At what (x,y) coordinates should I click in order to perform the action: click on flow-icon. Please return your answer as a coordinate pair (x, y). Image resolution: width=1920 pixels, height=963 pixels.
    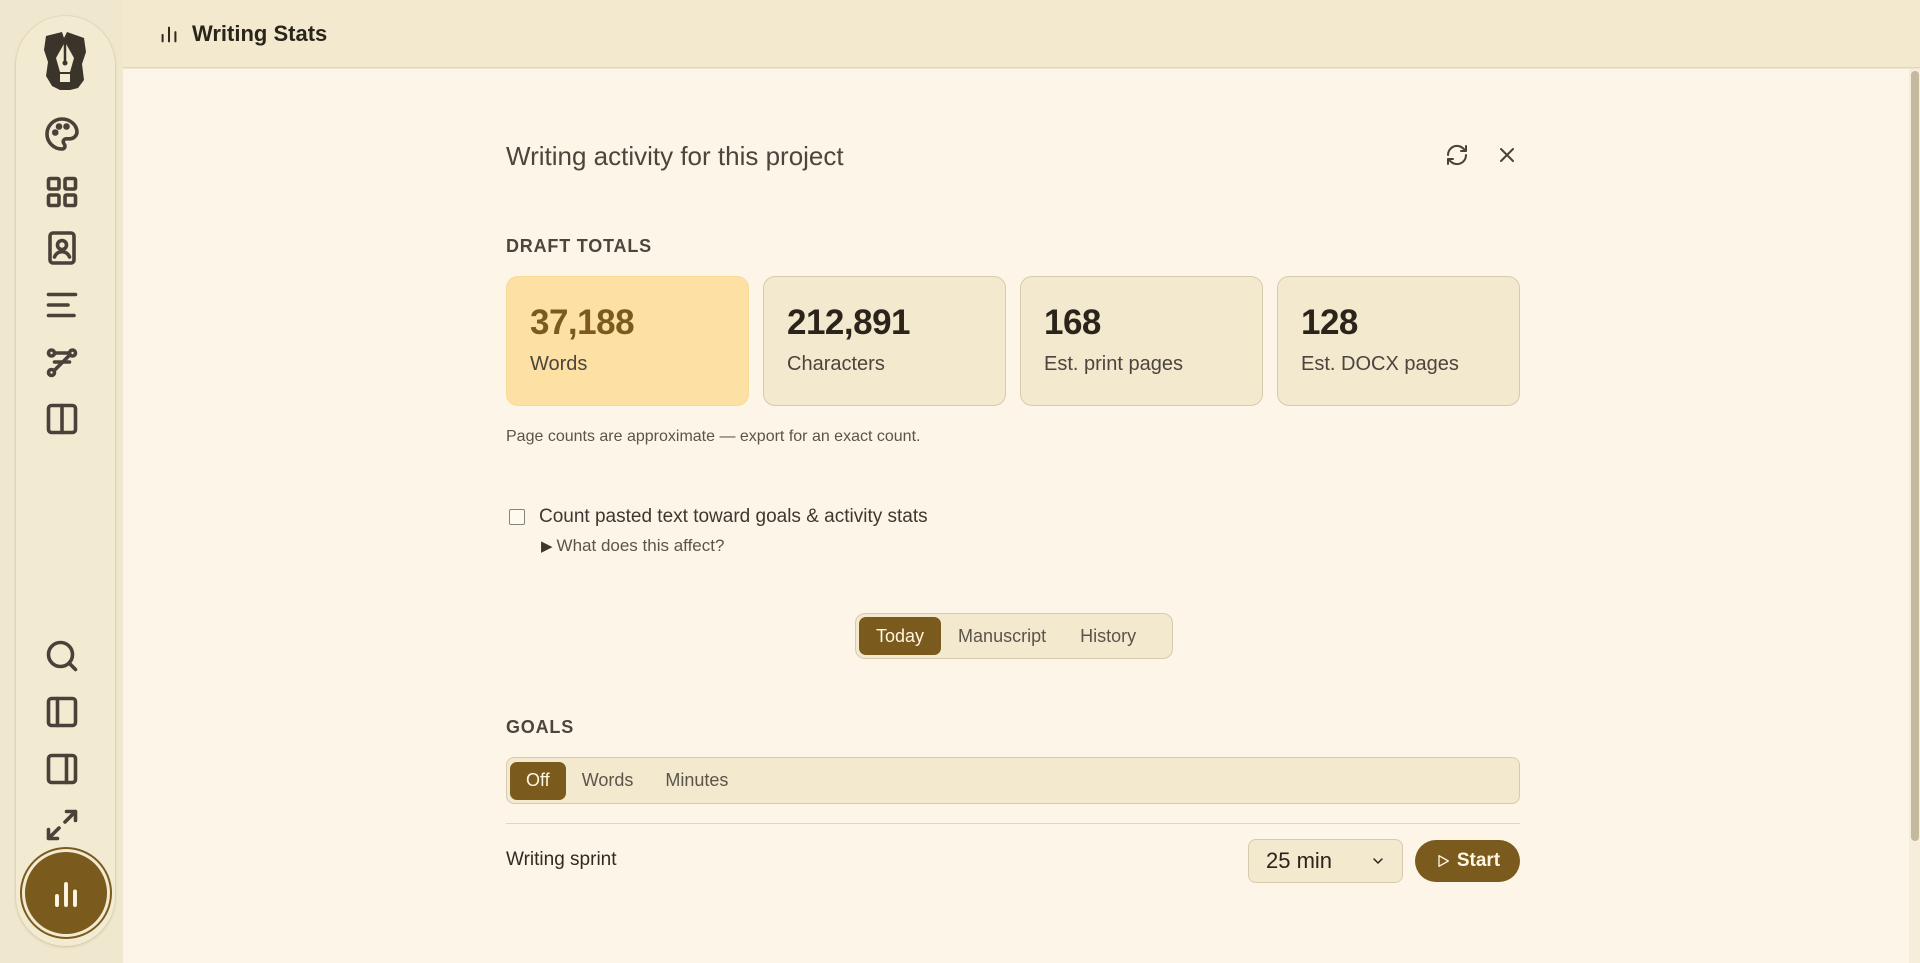
    Looking at the image, I should click on (62, 362).